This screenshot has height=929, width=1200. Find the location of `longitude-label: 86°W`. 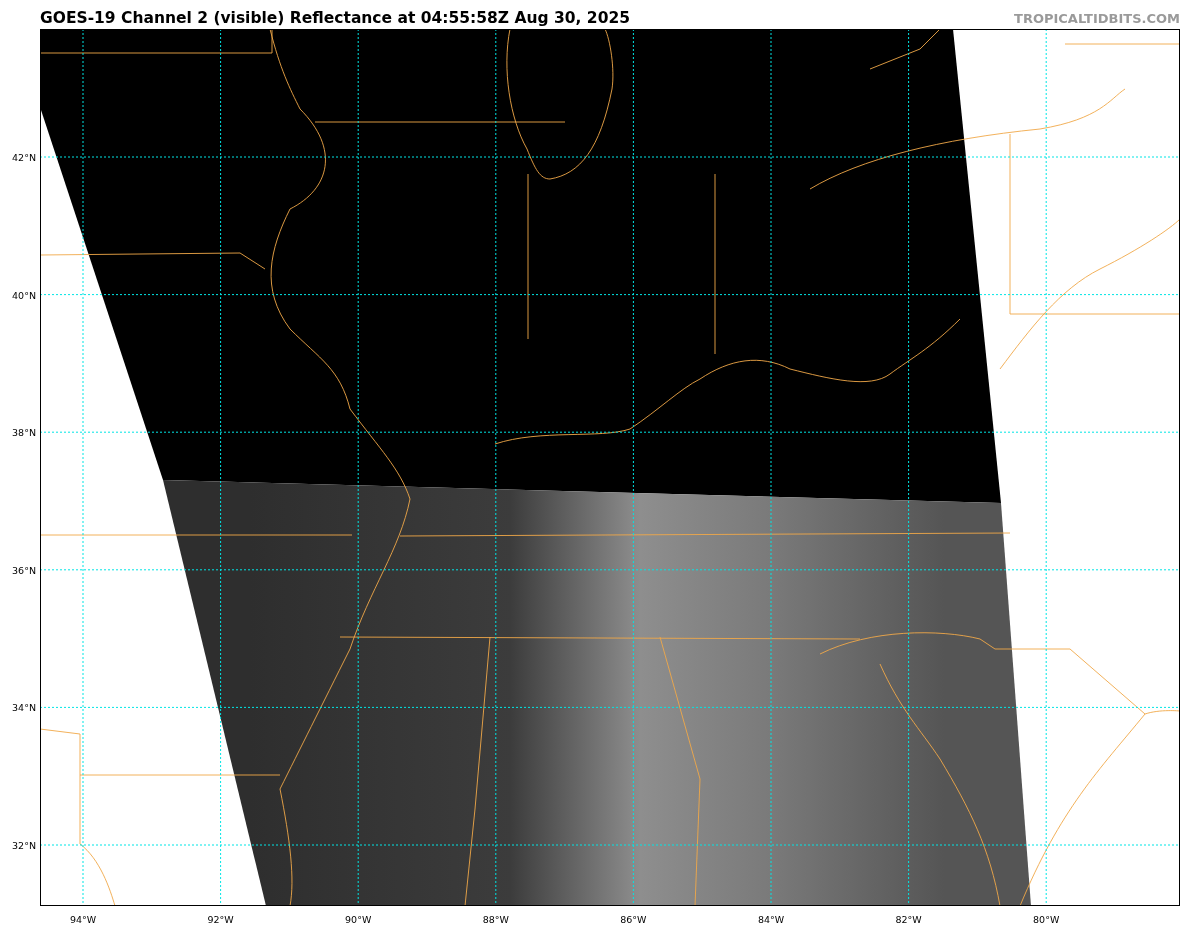

longitude-label: 86°W is located at coordinates (633, 919).